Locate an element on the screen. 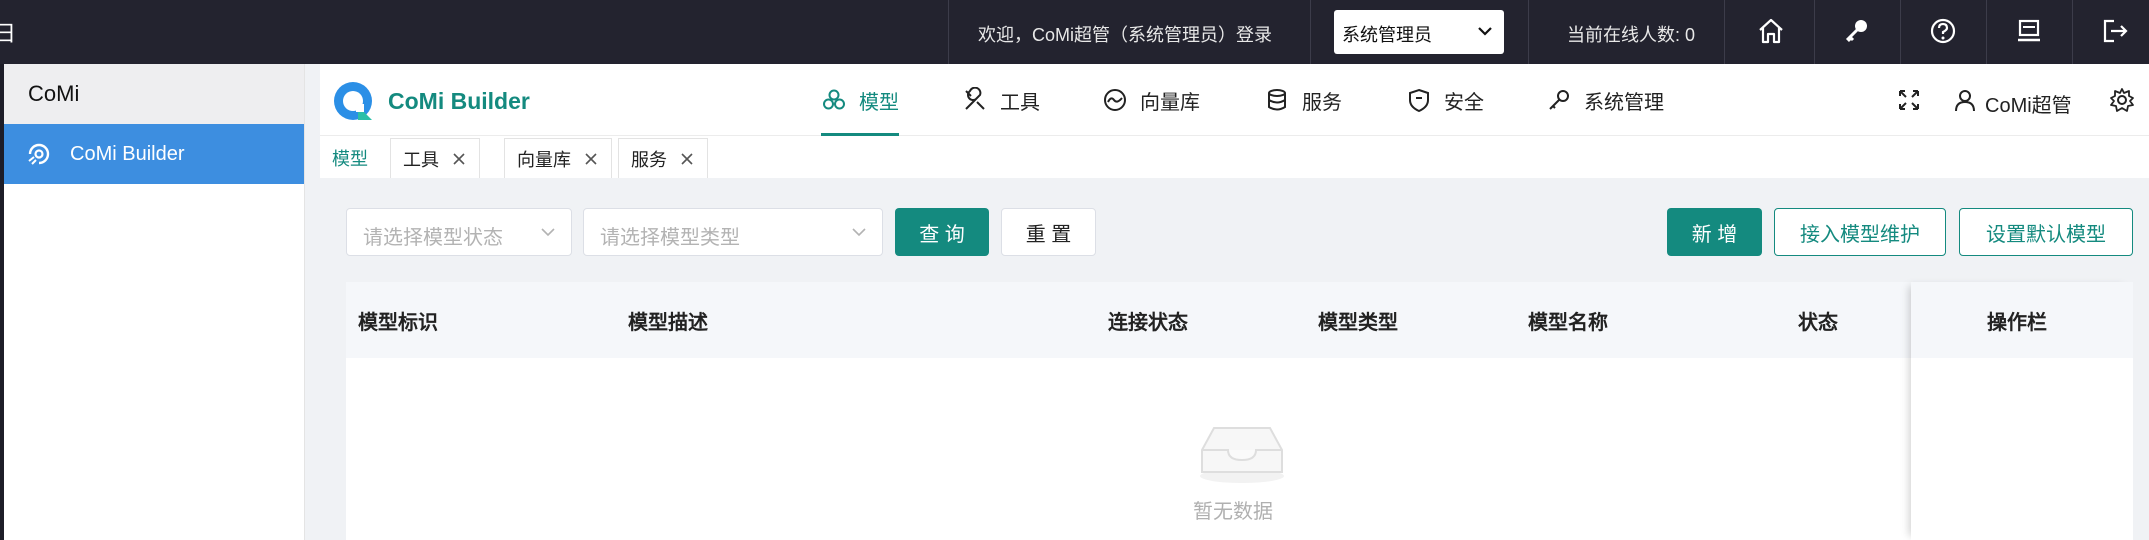 This screenshot has height=540, width=2149. fixed-column-header: 操作栏 is located at coordinates (2022, 320).